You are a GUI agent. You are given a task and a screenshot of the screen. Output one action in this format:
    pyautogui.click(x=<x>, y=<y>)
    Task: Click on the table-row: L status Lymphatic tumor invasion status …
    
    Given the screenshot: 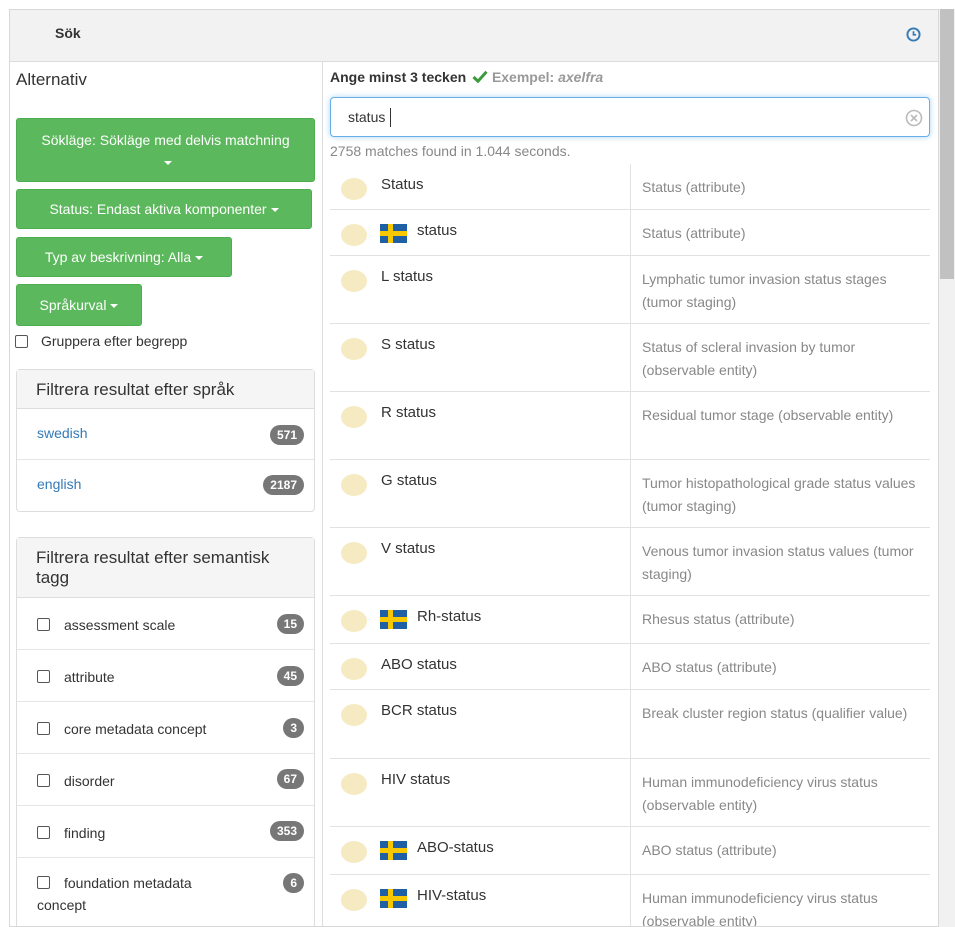 What is the action you would take?
    pyautogui.click(x=630, y=290)
    